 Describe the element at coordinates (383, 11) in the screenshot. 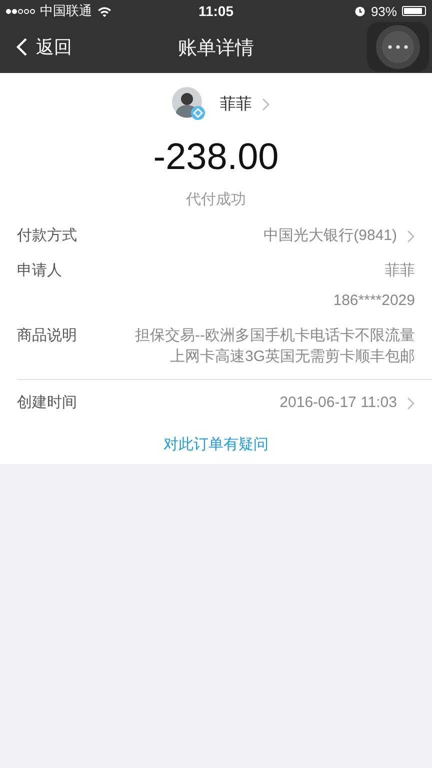

I see `battery-percent: 93%` at that location.